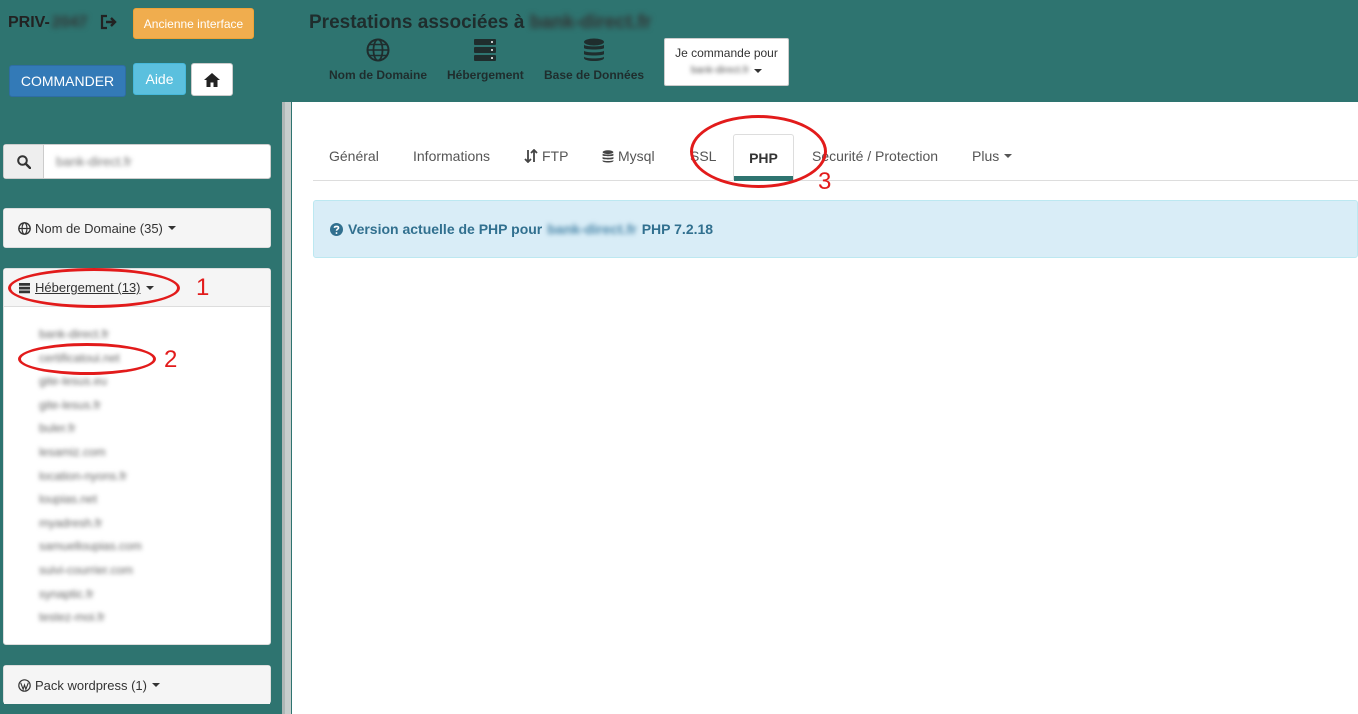 The image size is (1358, 714). Describe the element at coordinates (67, 81) in the screenshot. I see `commander-button: COMMANDER` at that location.